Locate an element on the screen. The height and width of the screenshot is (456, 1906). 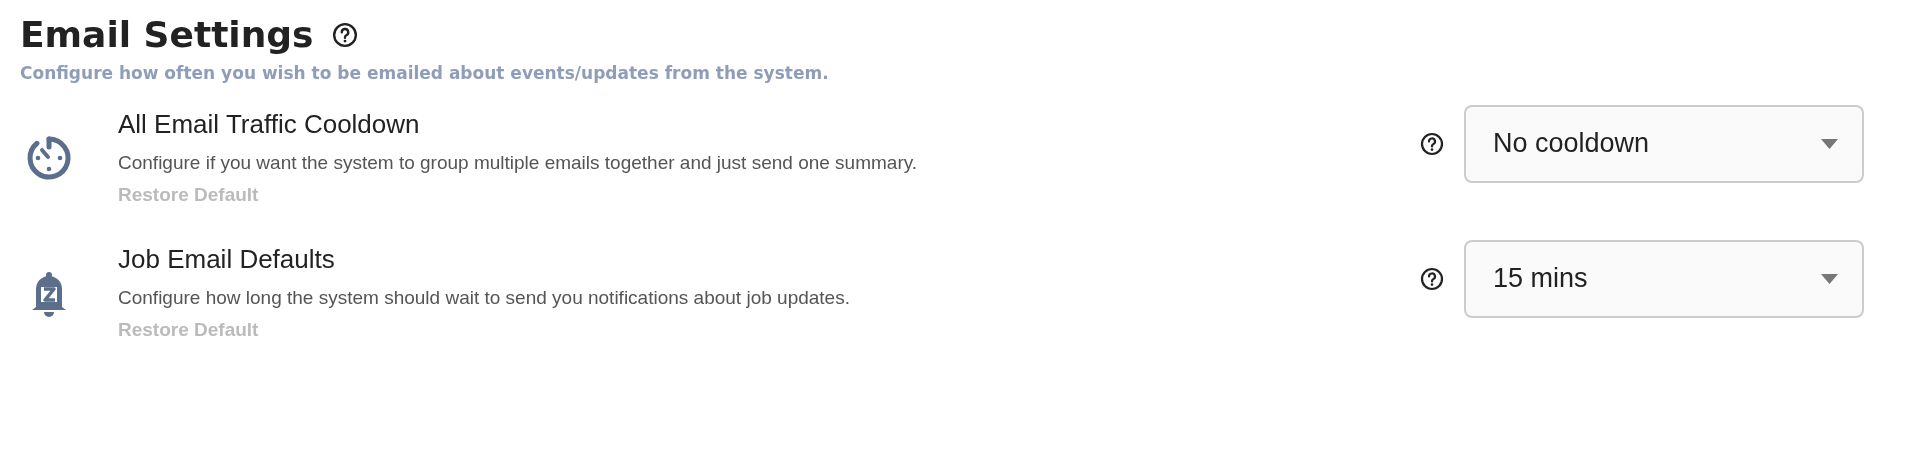
dropdown-select: 15 mins is located at coordinates (1664, 278).